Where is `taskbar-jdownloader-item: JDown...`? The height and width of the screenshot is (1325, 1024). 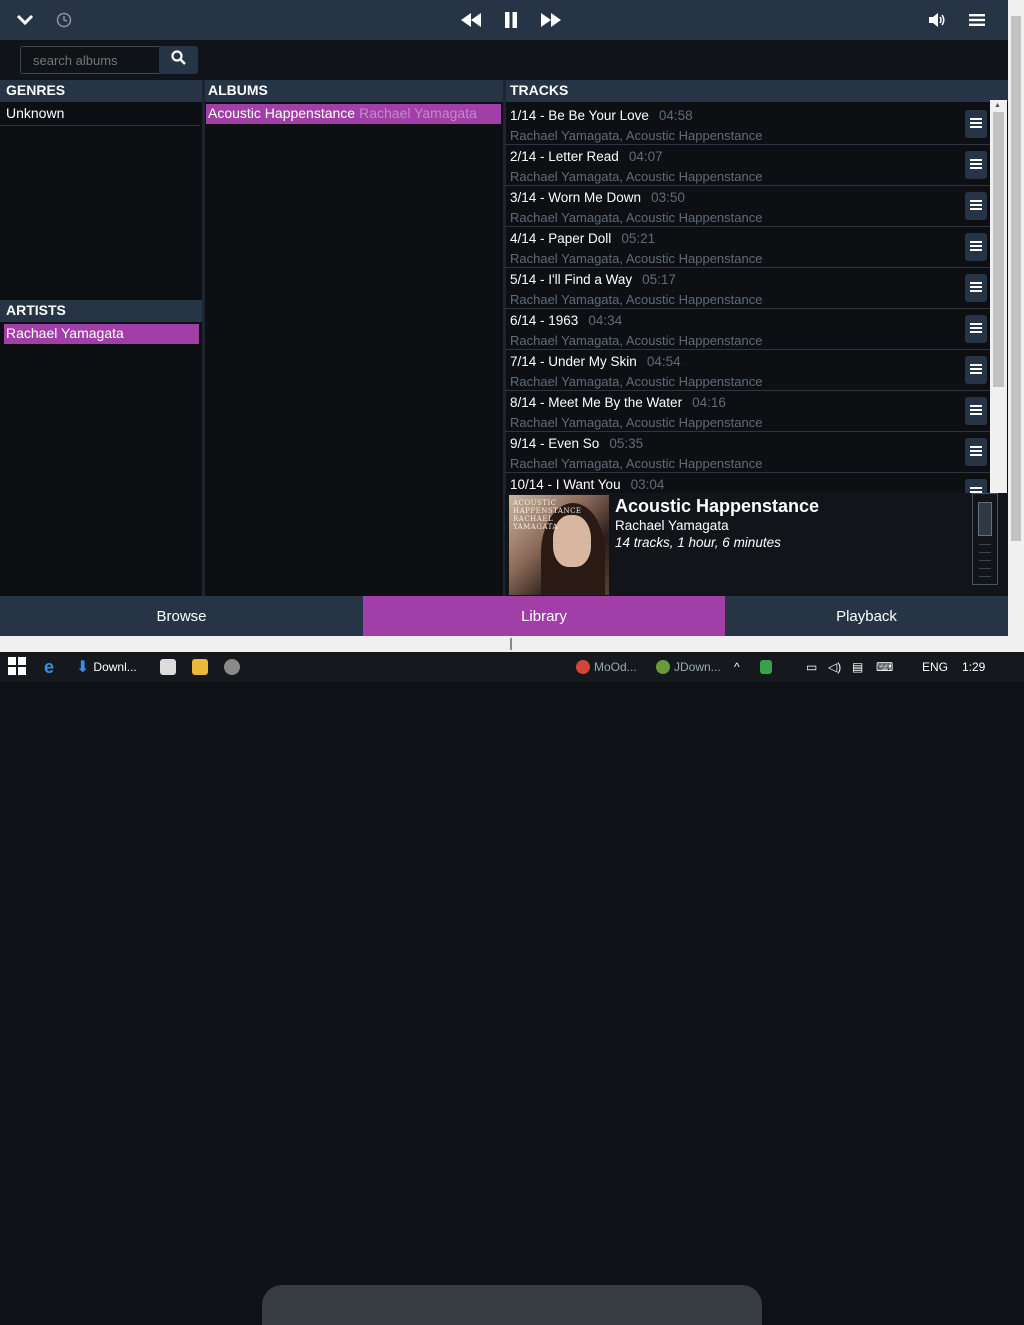
taskbar-jdownloader-item: JDown... is located at coordinates (688, 667).